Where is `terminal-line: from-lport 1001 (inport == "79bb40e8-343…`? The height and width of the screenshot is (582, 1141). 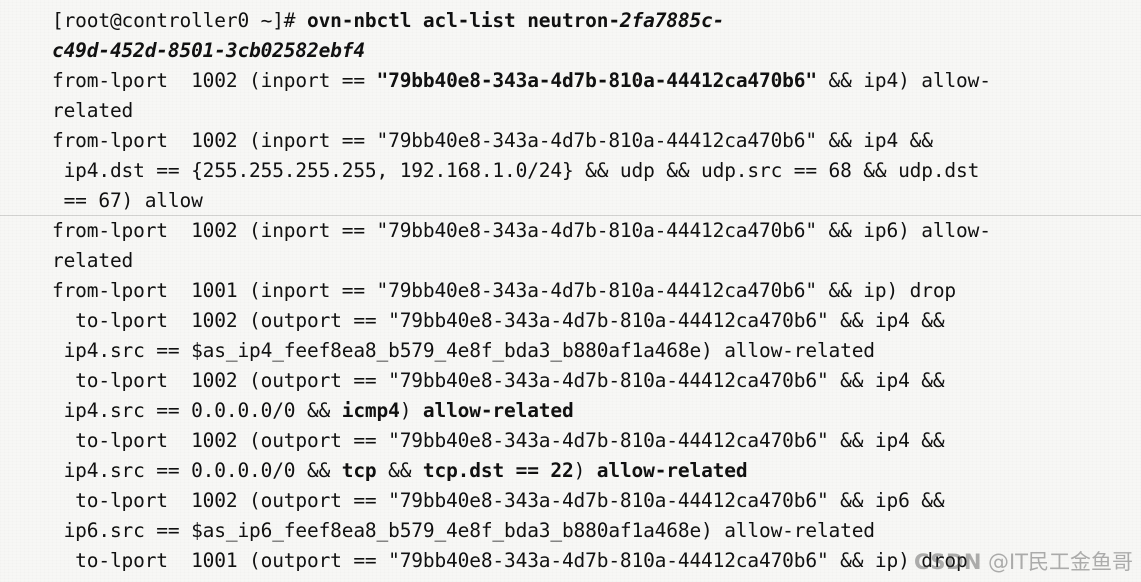 terminal-line: from-lport 1001 (inport == "79bb40e8-343… is located at coordinates (570, 291).